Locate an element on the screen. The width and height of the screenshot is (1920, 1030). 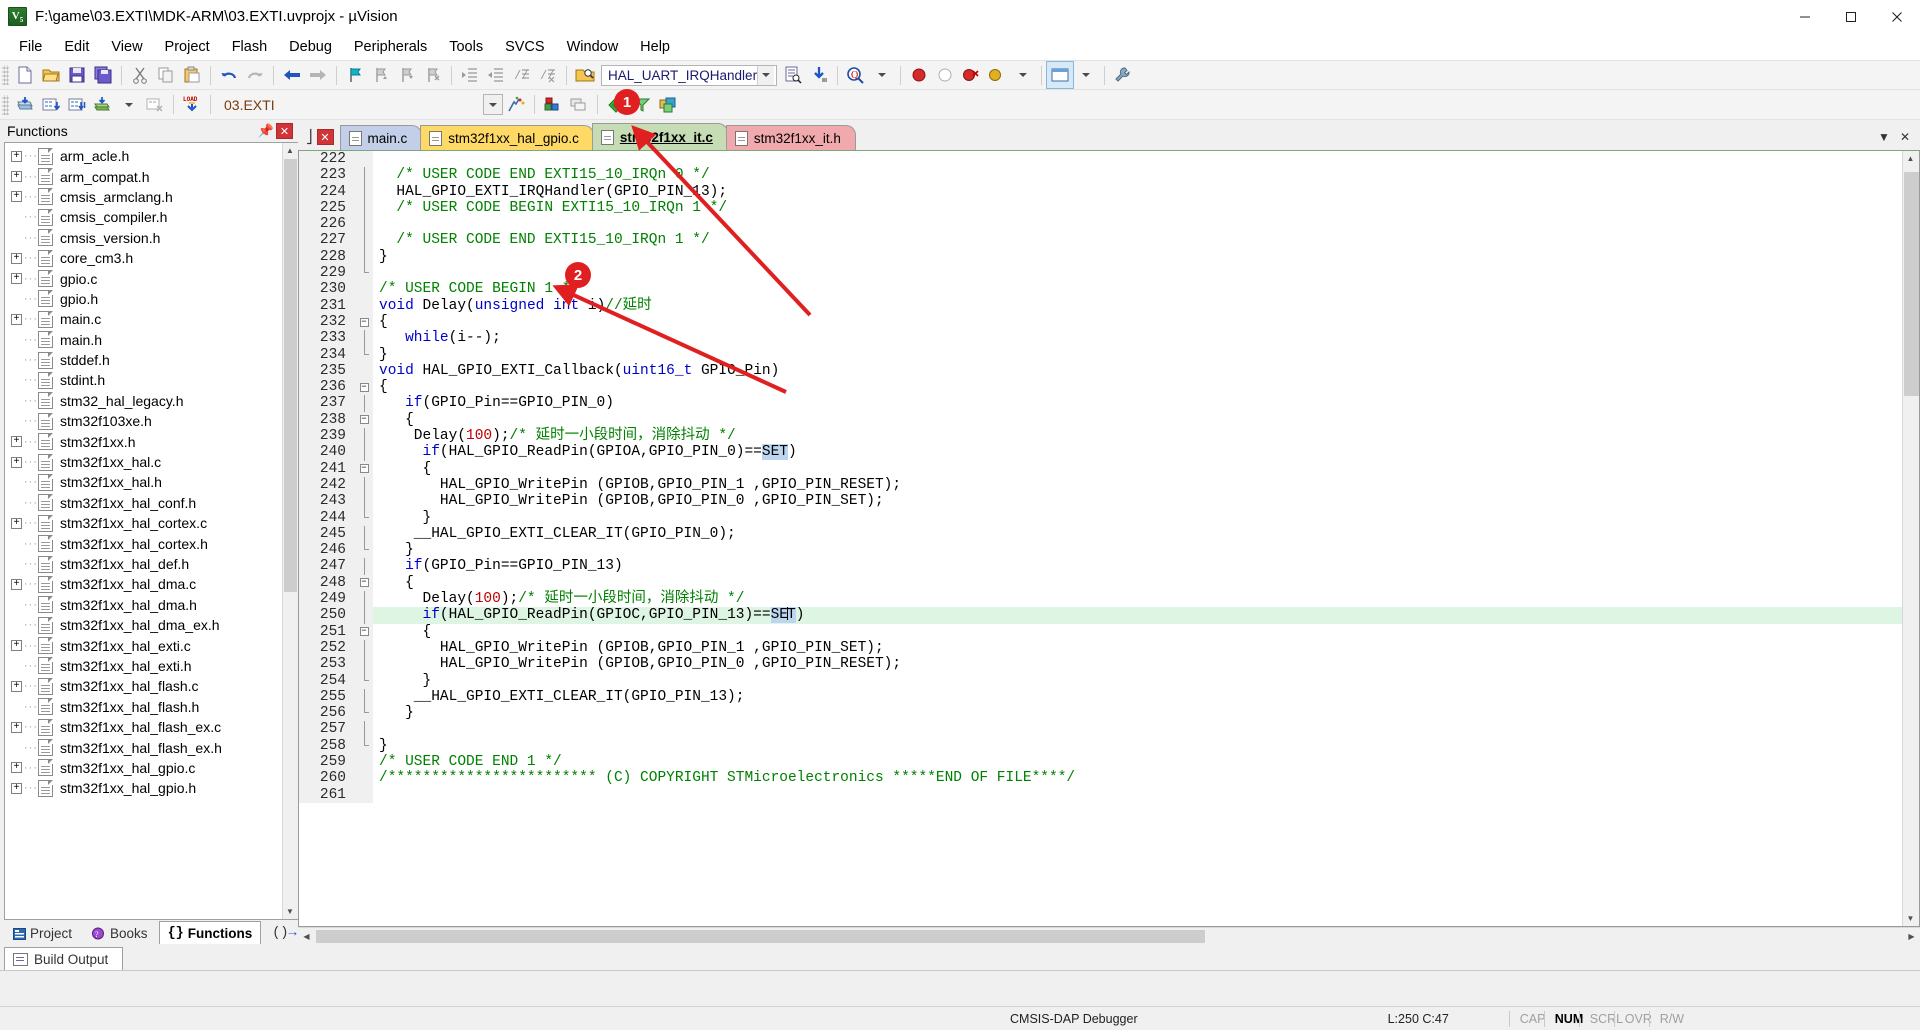
code-line: 257 is located at coordinates (1100, 729).